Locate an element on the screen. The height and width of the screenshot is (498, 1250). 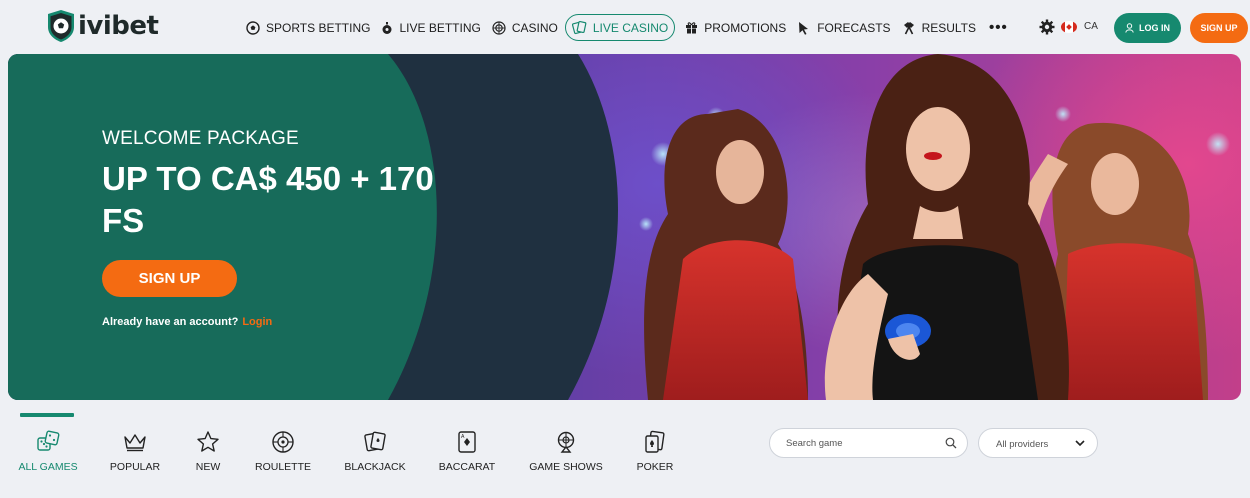
category-label: BLACKJACK is located at coordinates (375, 467).